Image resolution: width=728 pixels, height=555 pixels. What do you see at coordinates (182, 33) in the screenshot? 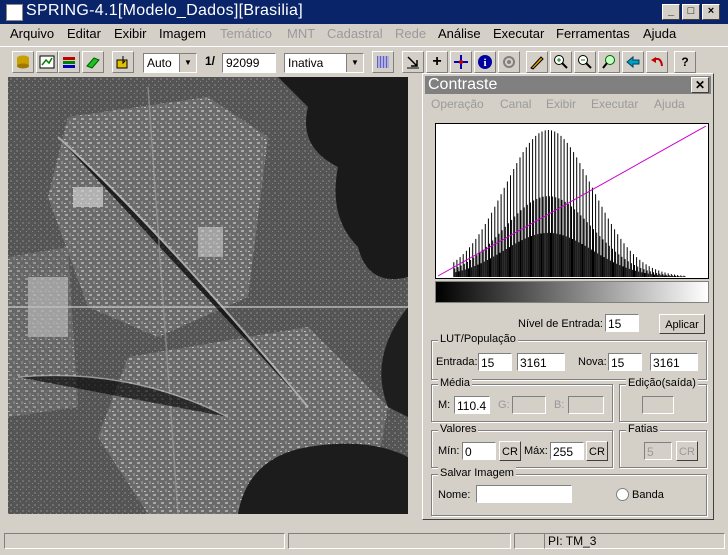
I see `menu-imagem: Imagem` at bounding box center [182, 33].